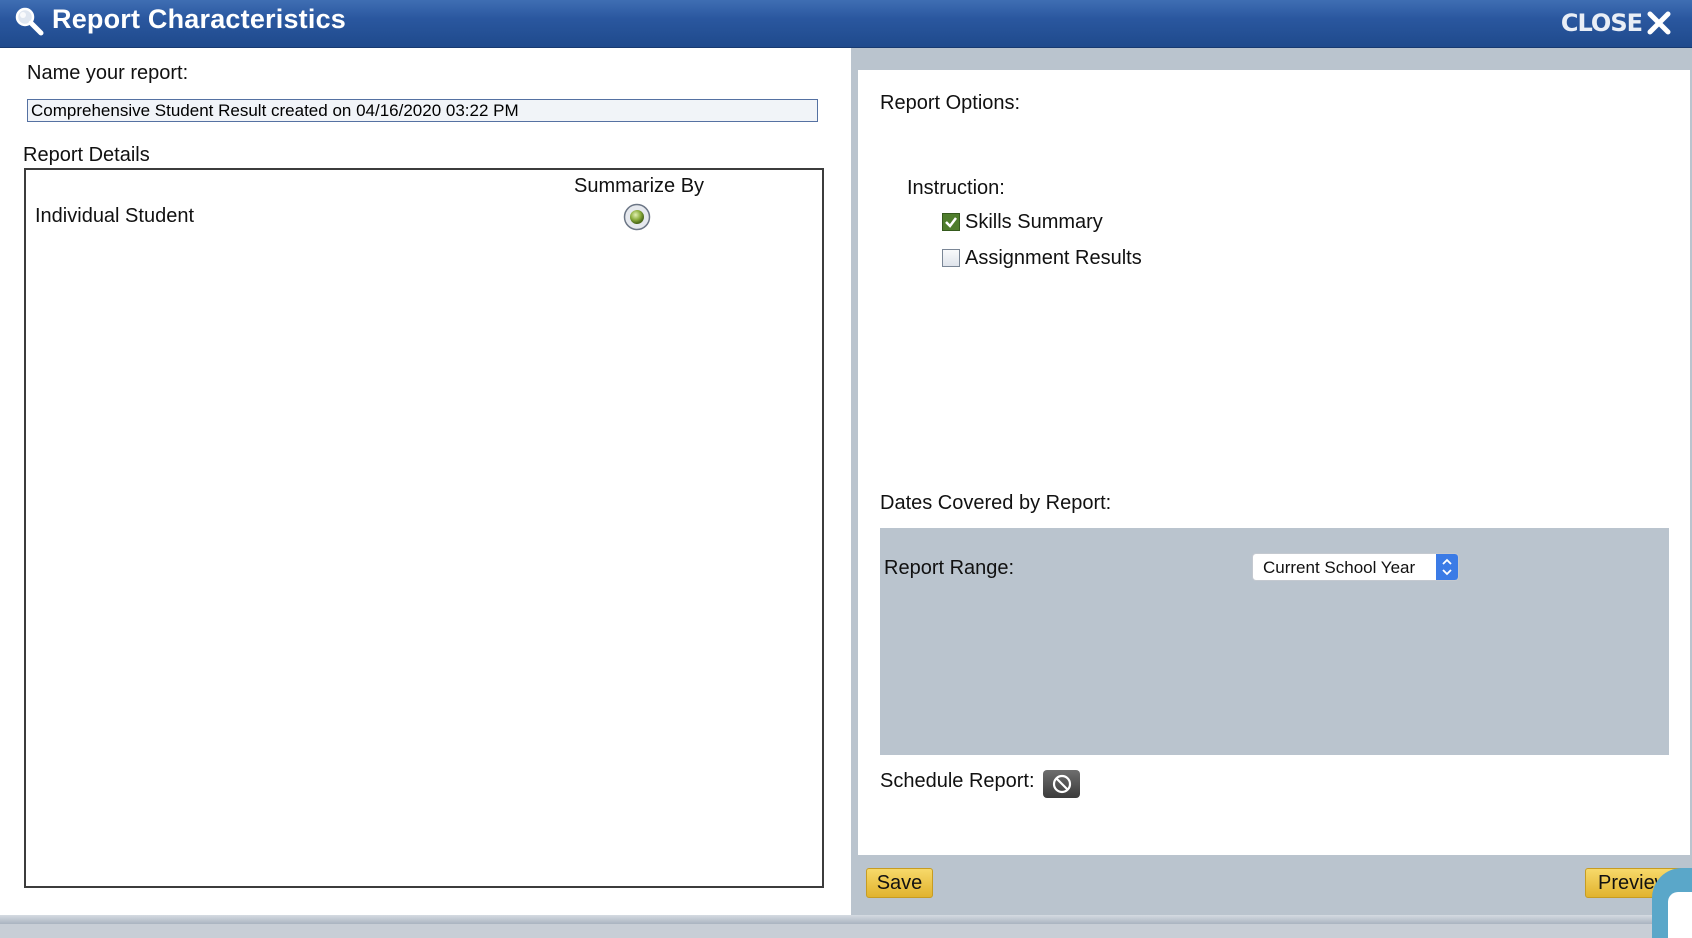  What do you see at coordinates (950, 103) in the screenshot?
I see `report-options-label: Report Options:` at bounding box center [950, 103].